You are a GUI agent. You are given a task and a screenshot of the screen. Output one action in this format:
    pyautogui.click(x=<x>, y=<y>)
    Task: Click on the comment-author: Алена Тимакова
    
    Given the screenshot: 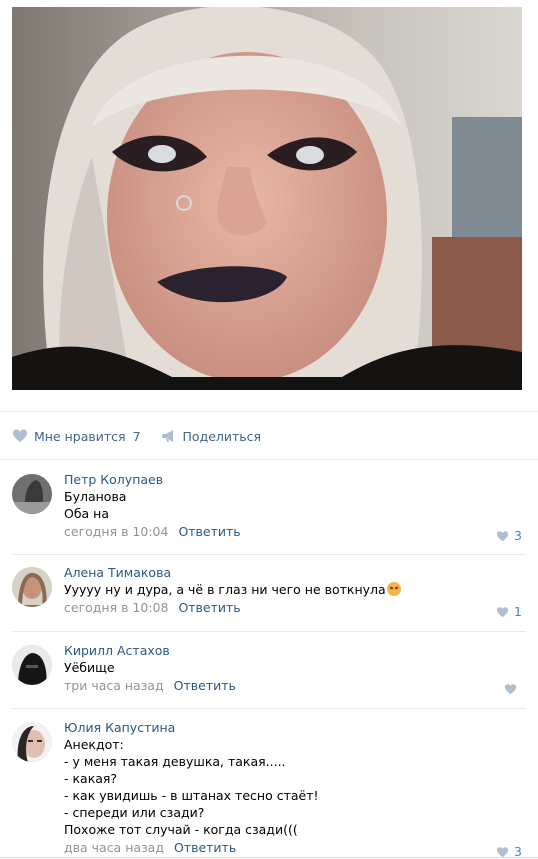 What is the action you would take?
    pyautogui.click(x=295, y=573)
    